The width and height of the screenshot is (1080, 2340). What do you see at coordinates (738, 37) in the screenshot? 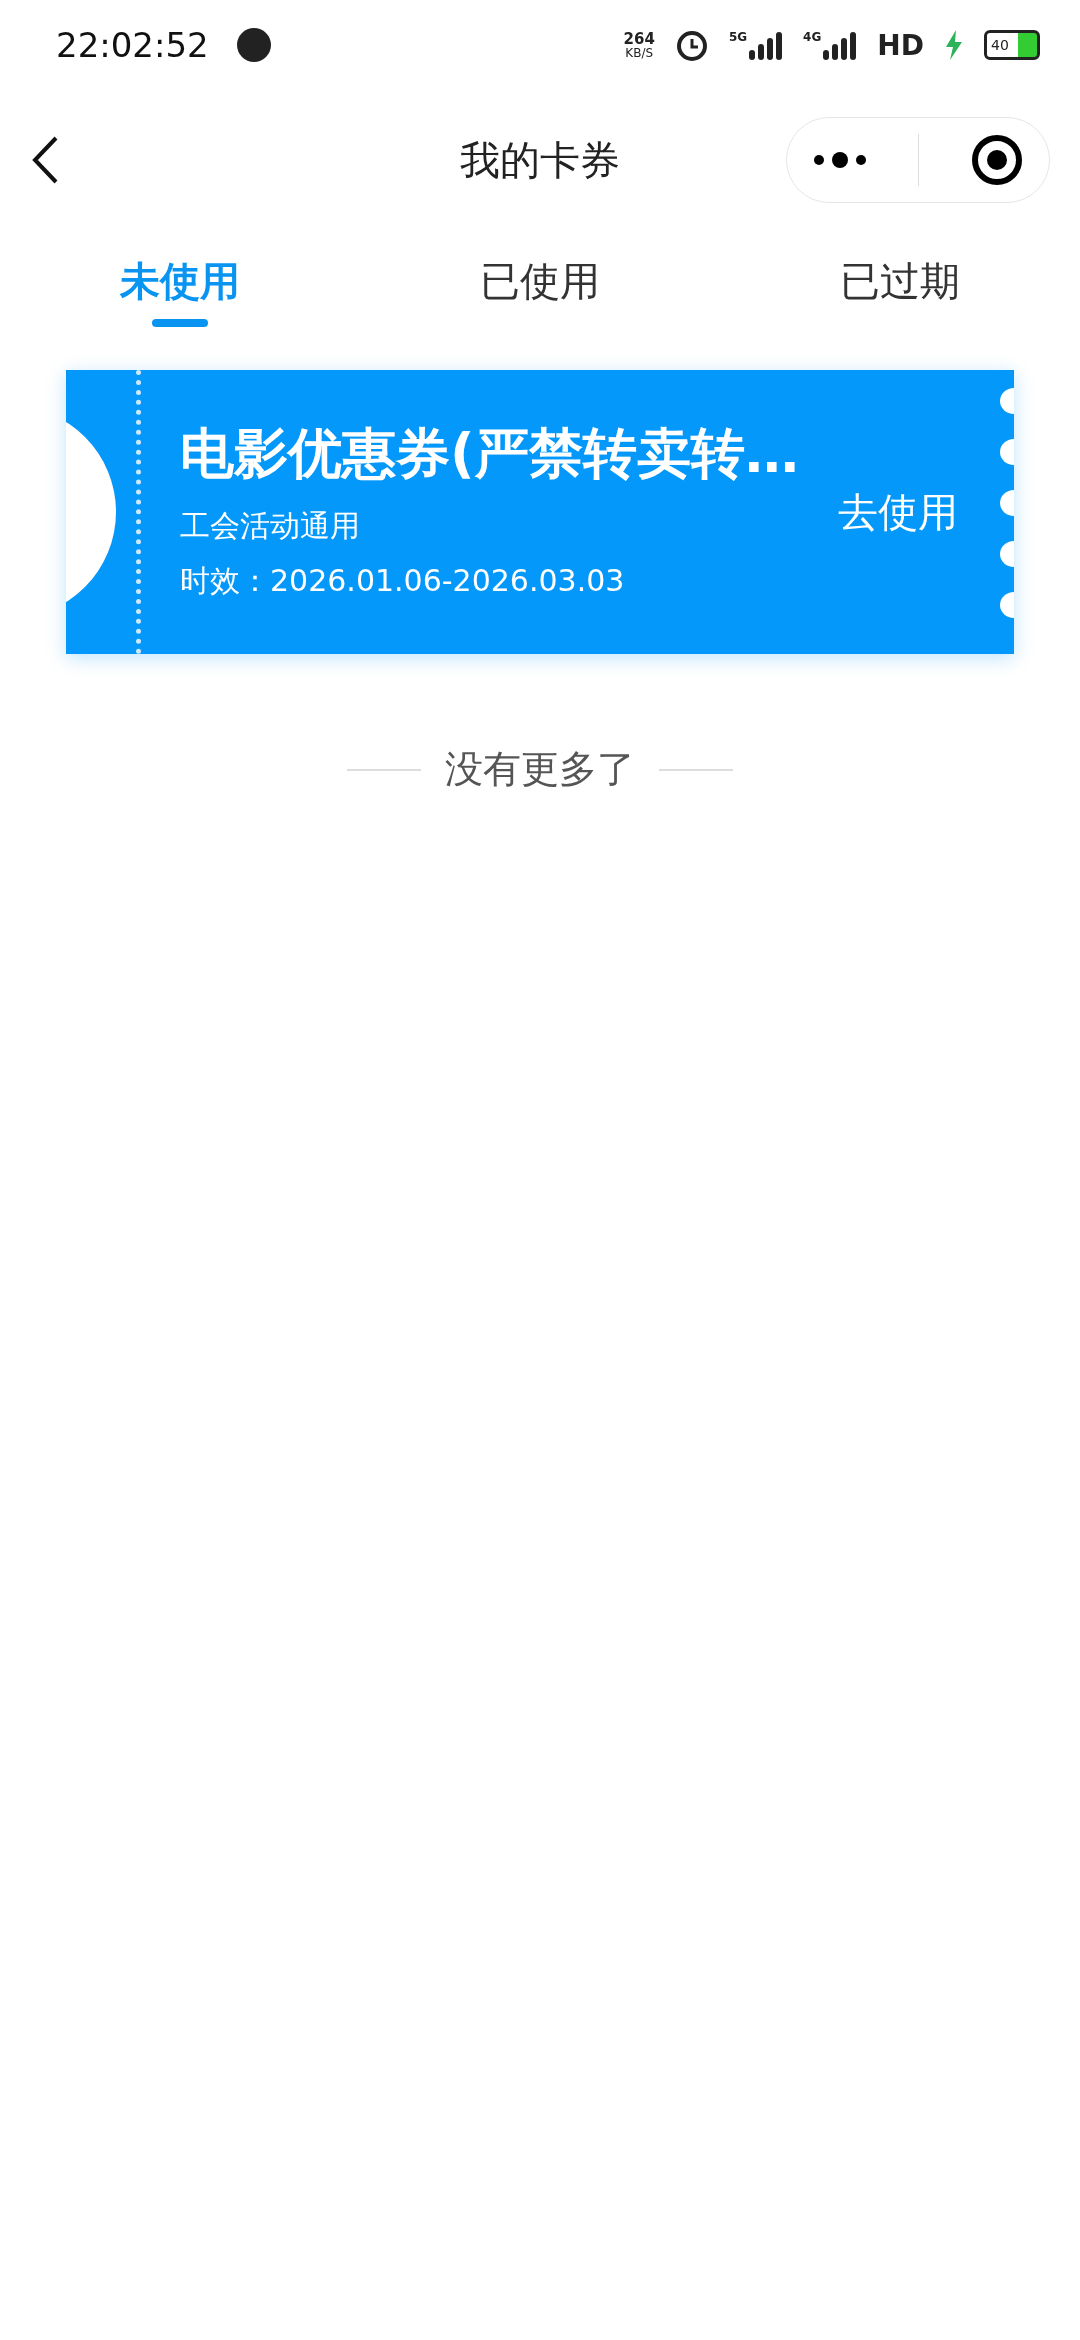
I see `network-type-label: 5G` at bounding box center [738, 37].